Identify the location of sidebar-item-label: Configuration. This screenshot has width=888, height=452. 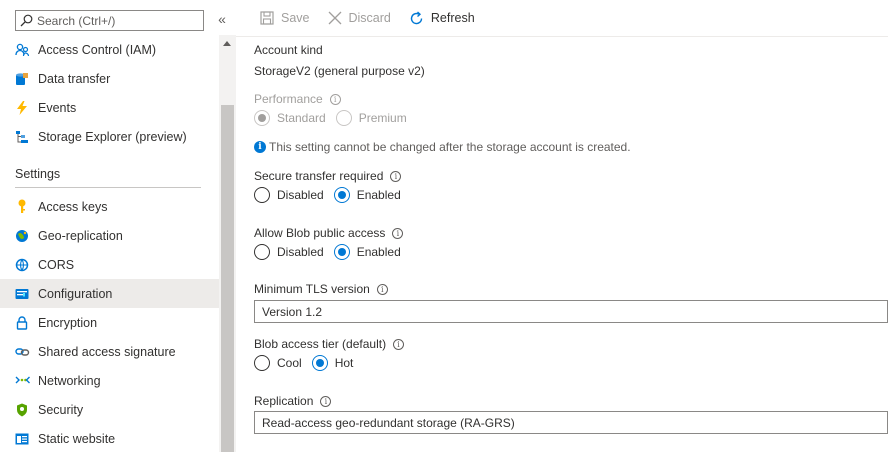
(75, 293).